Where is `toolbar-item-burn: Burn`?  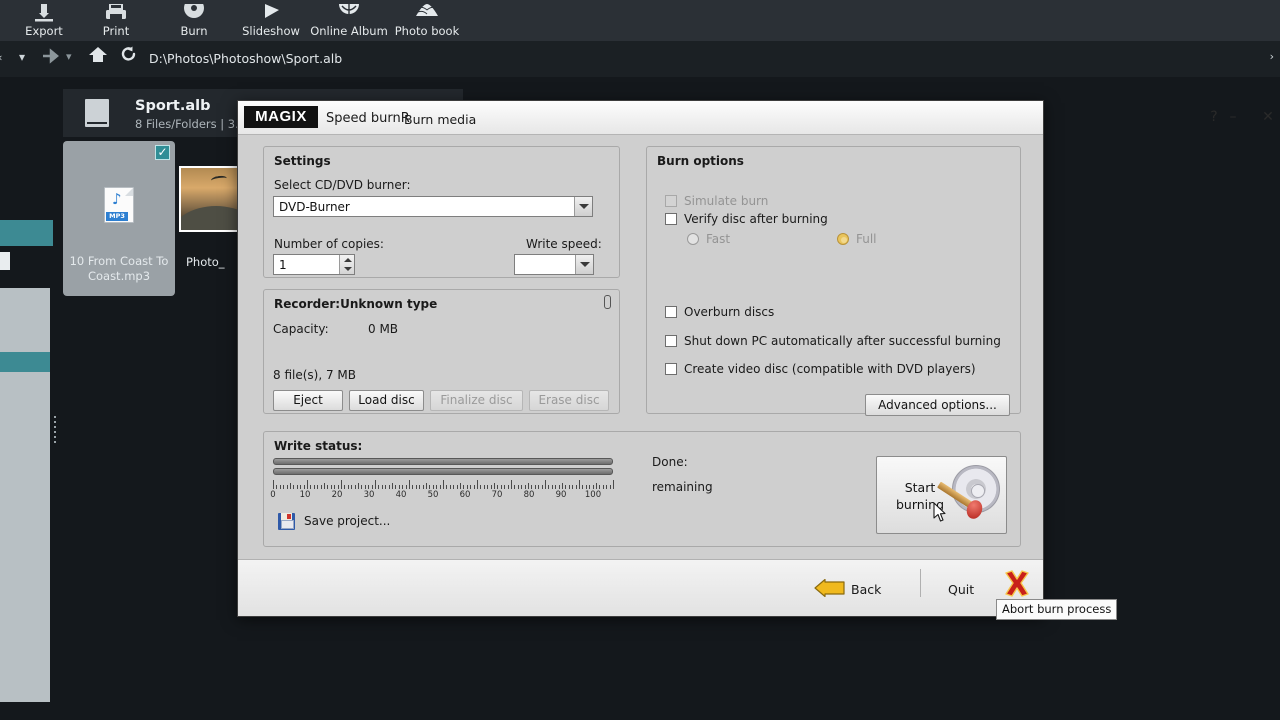
toolbar-item-burn: Burn is located at coordinates (194, 20).